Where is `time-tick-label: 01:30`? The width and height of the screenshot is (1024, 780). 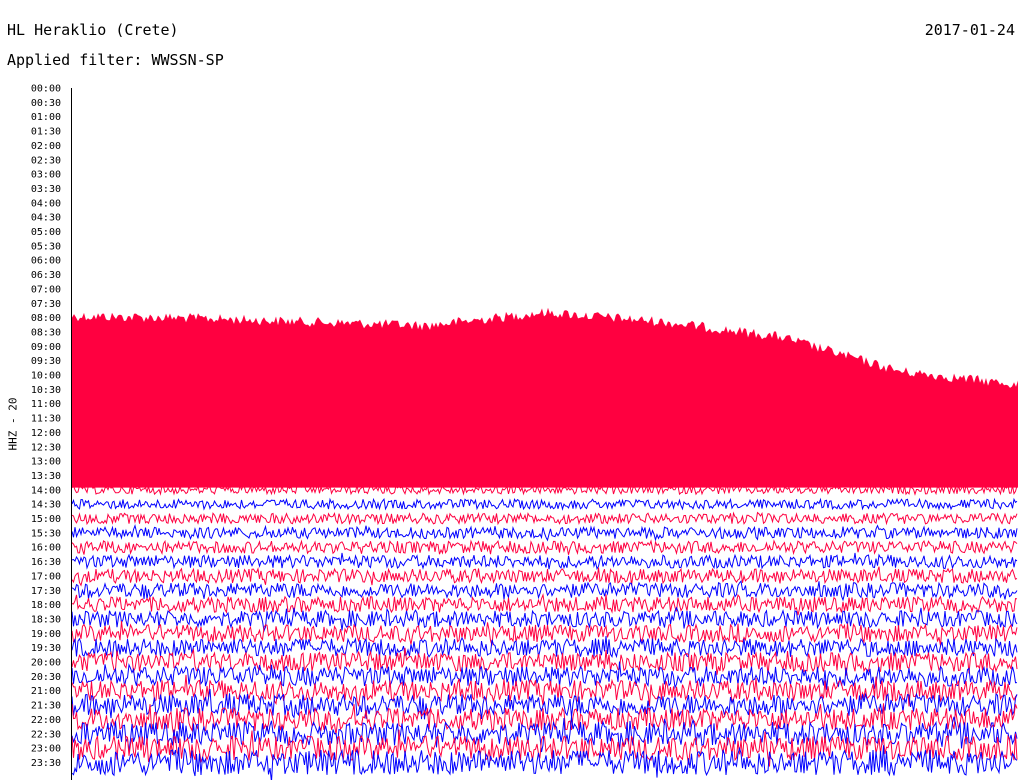 time-tick-label: 01:30 is located at coordinates (46, 132).